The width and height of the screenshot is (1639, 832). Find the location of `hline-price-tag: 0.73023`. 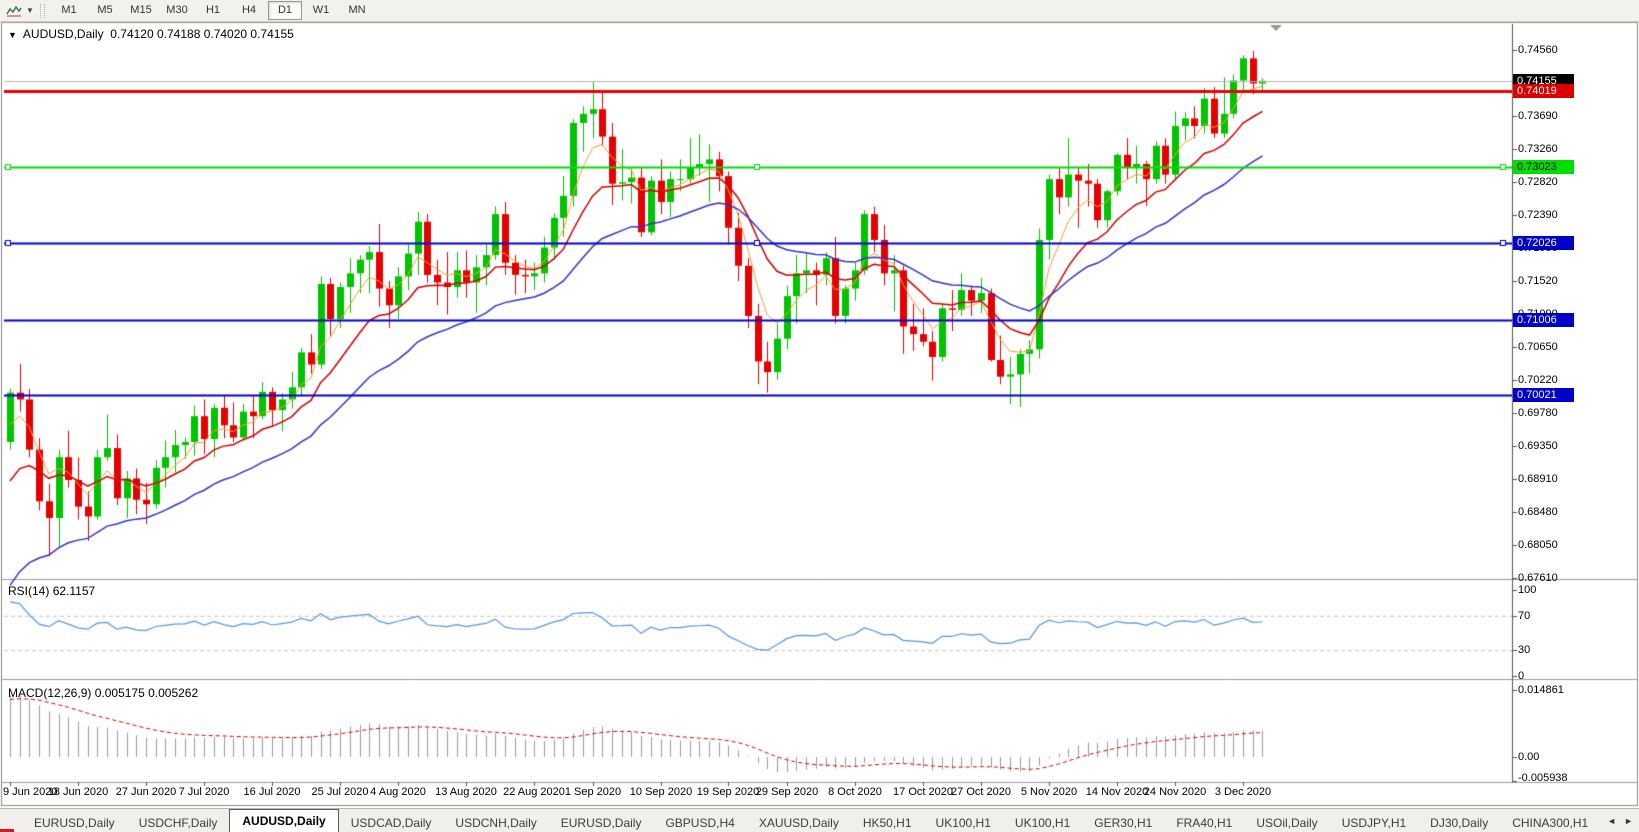

hline-price-tag: 0.73023 is located at coordinates (1543, 167).